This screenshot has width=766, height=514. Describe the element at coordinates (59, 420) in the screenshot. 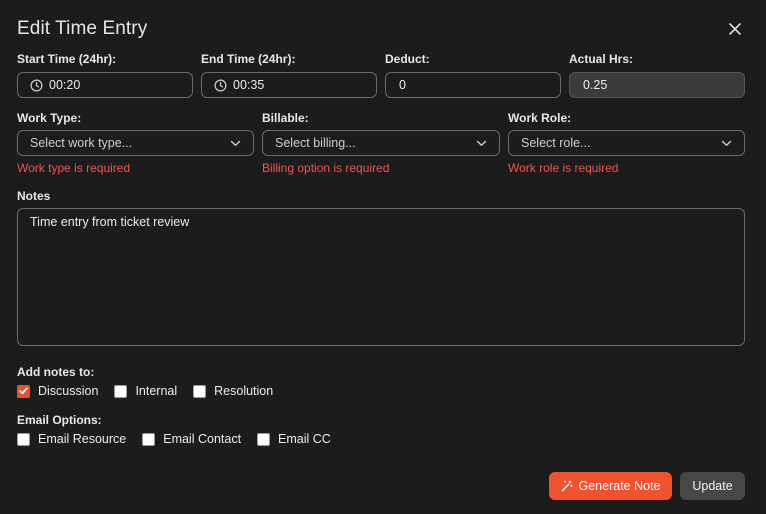

I see `email-options-label: Email Options:` at that location.